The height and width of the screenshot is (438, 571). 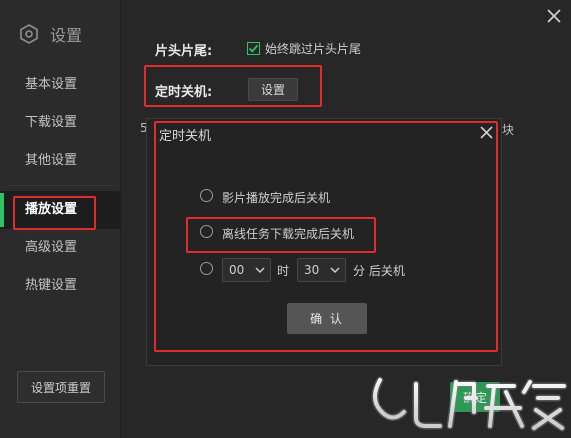 What do you see at coordinates (283, 271) in the screenshot?
I see `hour-unit: 时` at bounding box center [283, 271].